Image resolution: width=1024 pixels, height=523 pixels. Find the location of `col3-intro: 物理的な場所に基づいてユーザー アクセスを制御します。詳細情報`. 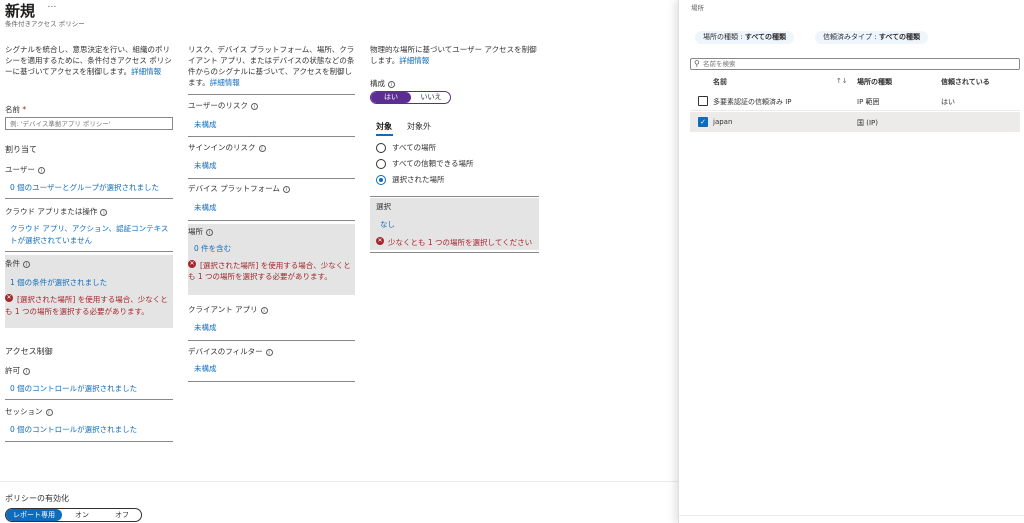

col3-intro: 物理的な場所に基づいてユーザー アクセスを制御します。詳細情報 is located at coordinates (455, 55).